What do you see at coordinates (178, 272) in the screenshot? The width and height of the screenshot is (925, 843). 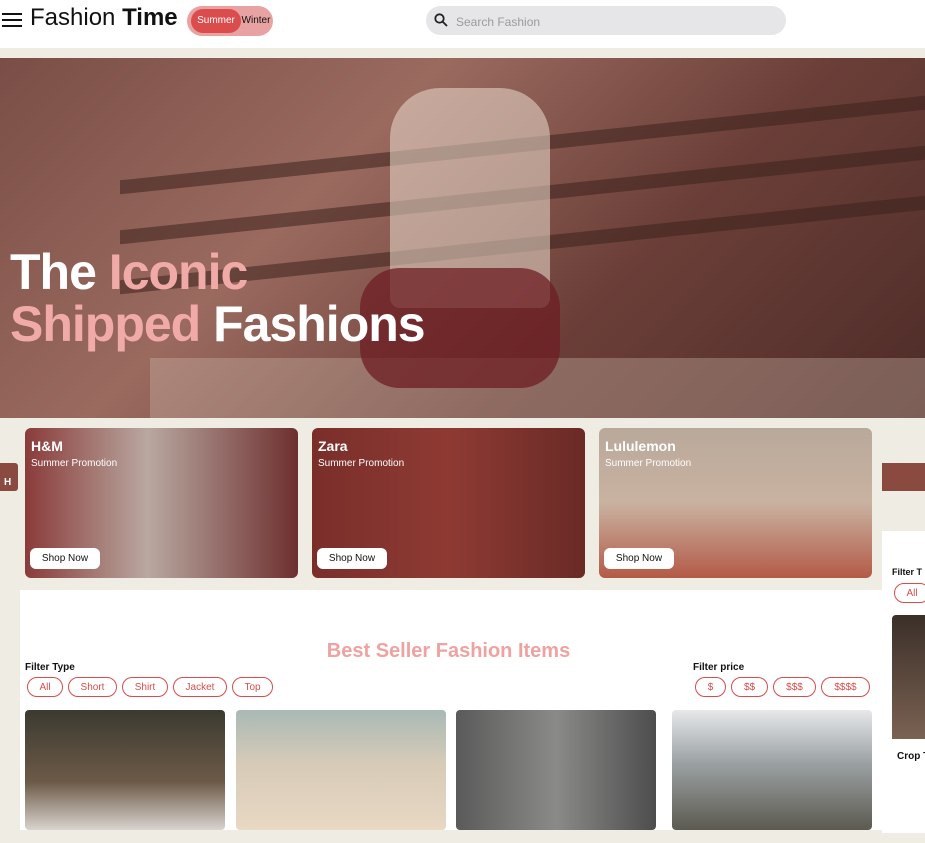 I see `hero-title-pink-1: Iconic` at bounding box center [178, 272].